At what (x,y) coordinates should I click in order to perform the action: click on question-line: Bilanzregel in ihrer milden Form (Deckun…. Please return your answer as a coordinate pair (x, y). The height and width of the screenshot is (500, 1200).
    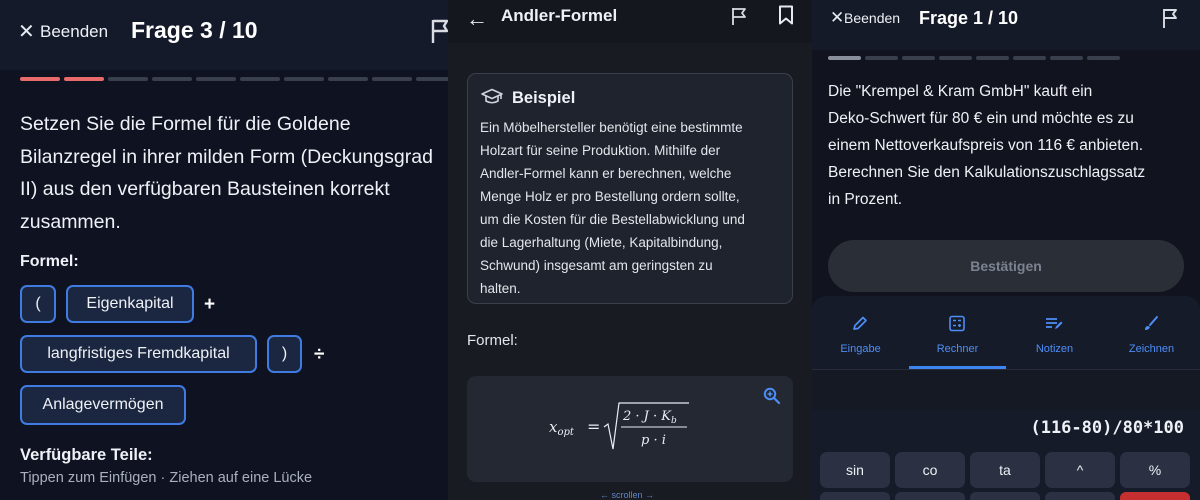
    Looking at the image, I should click on (226, 156).